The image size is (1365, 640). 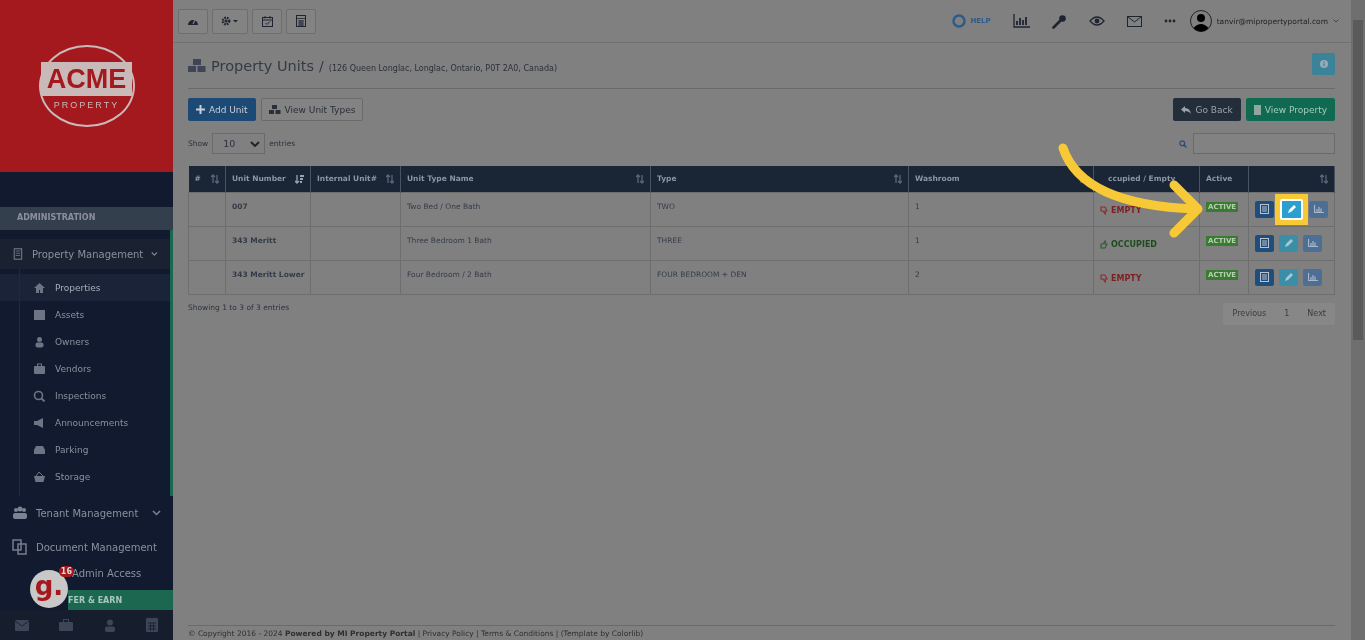 I want to click on info-button, so click(x=1323, y=63).